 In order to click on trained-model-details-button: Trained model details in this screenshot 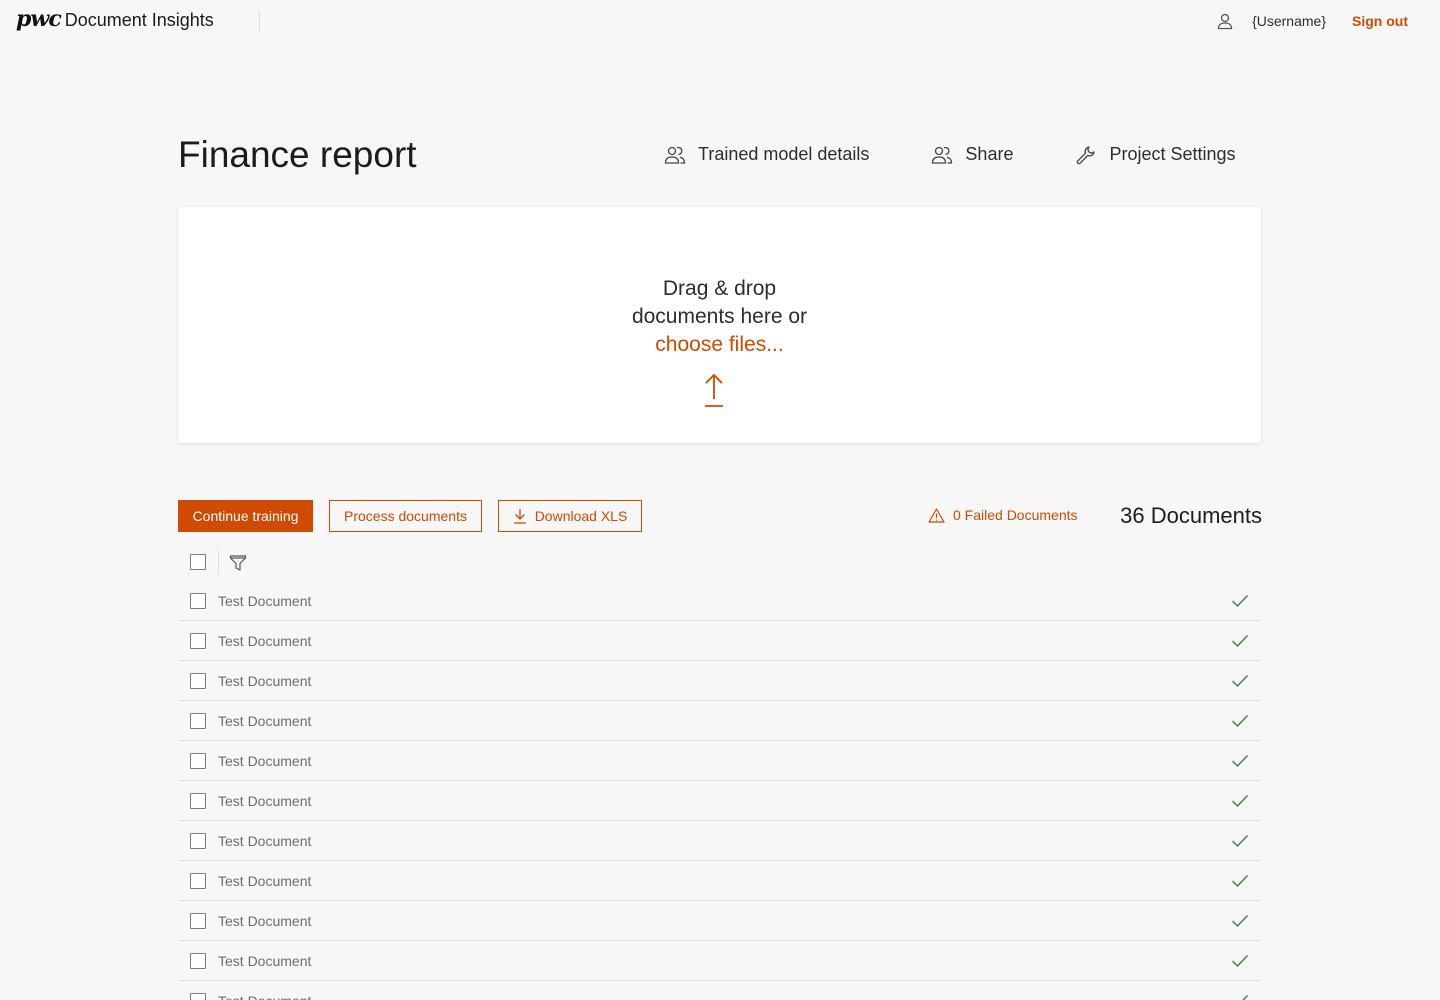, I will do `click(766, 154)`.